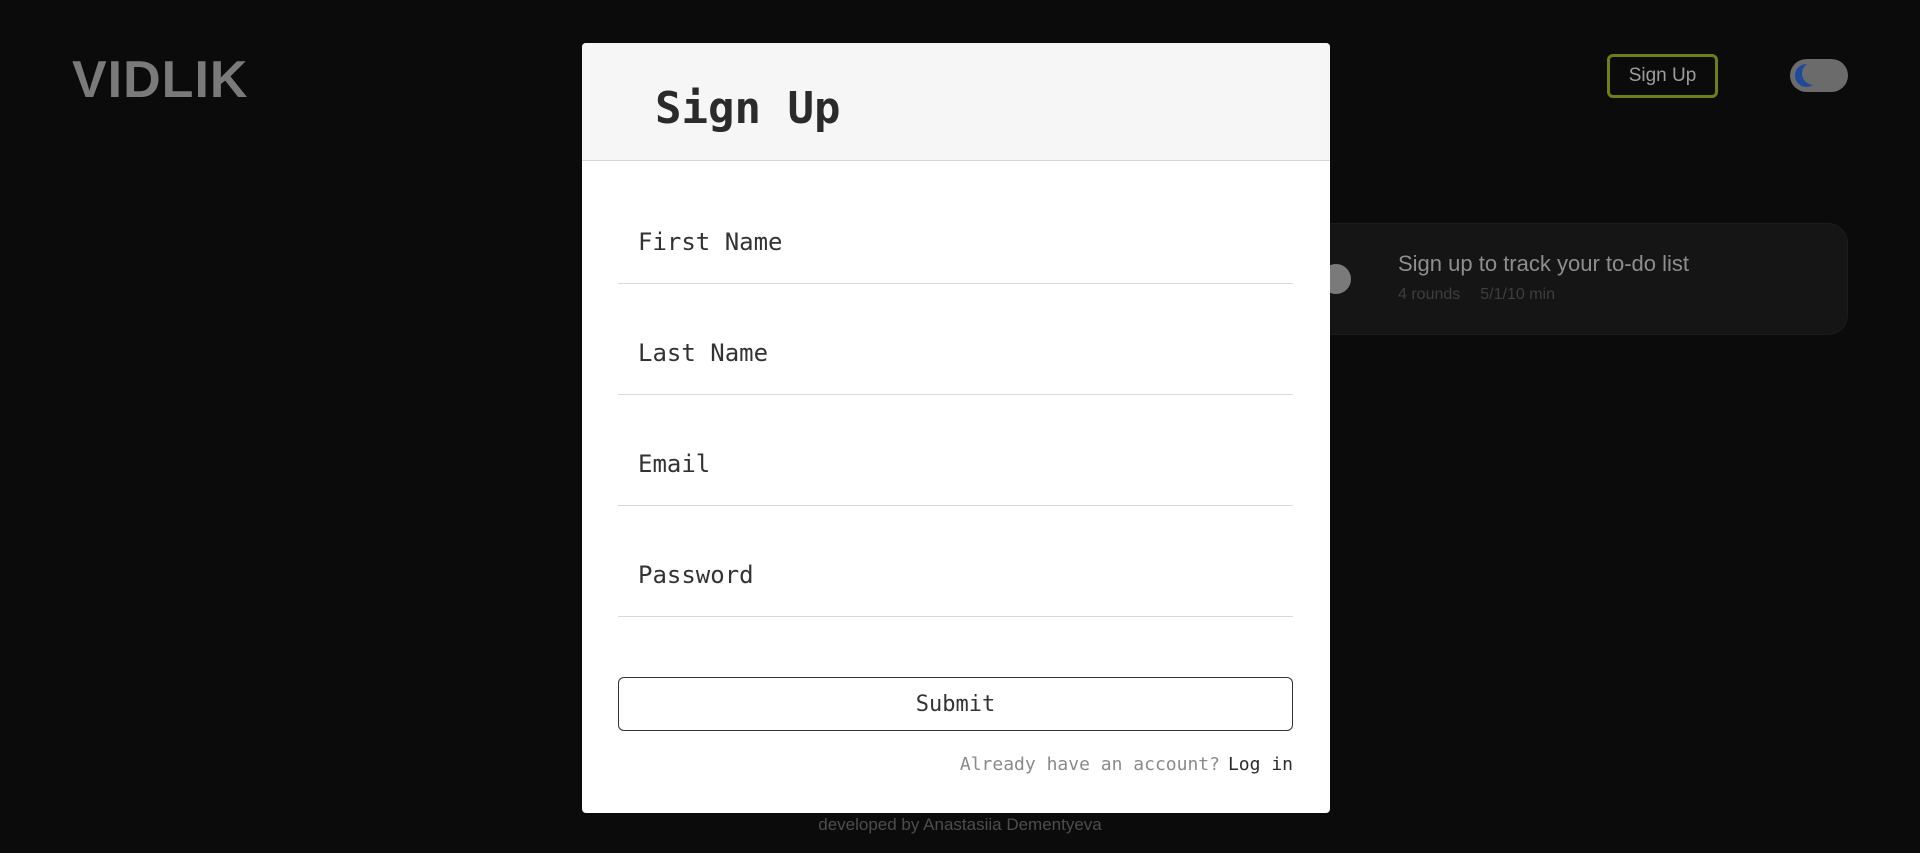 This screenshot has height=853, width=1920. What do you see at coordinates (160, 80) in the screenshot?
I see `app-logo: VIDLIK` at bounding box center [160, 80].